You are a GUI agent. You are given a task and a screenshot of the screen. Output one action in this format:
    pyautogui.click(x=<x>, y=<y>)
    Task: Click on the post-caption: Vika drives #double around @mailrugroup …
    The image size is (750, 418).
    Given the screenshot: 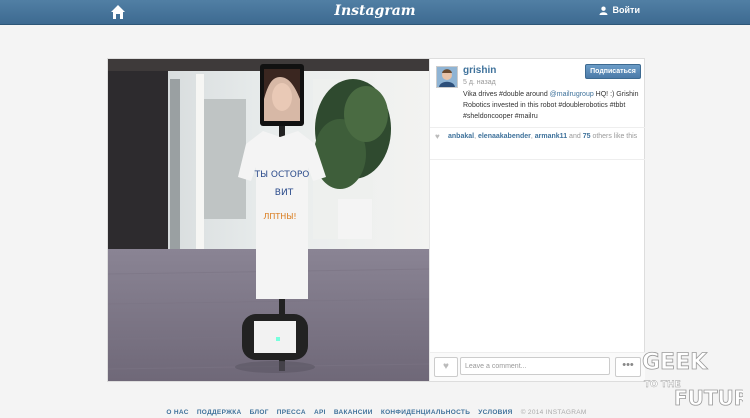 What is the action you would take?
    pyautogui.click(x=551, y=105)
    